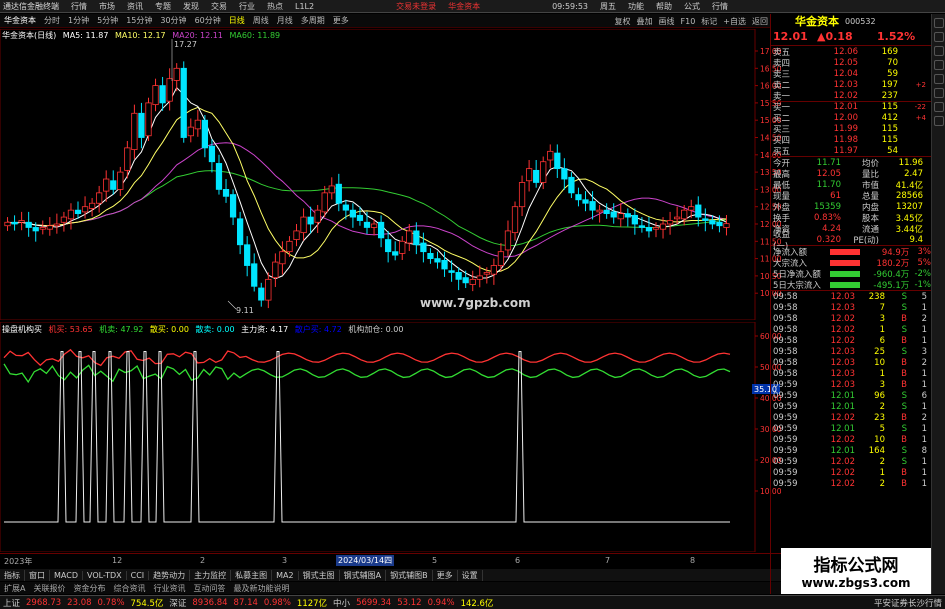 This screenshot has height=609, width=945. What do you see at coordinates (842, 307) in the screenshot?
I see `tick-price: 12.03` at bounding box center [842, 307].